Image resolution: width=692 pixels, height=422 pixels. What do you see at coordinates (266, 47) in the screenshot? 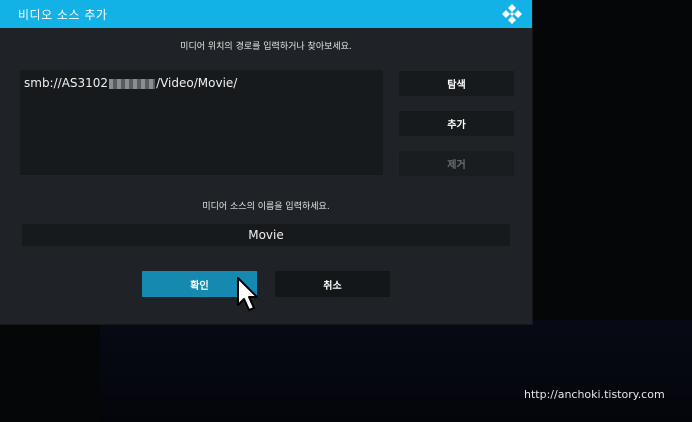
I see `path-hint: 미디어 위치의 경로를 입력하거나 찾아보세요.` at bounding box center [266, 47].